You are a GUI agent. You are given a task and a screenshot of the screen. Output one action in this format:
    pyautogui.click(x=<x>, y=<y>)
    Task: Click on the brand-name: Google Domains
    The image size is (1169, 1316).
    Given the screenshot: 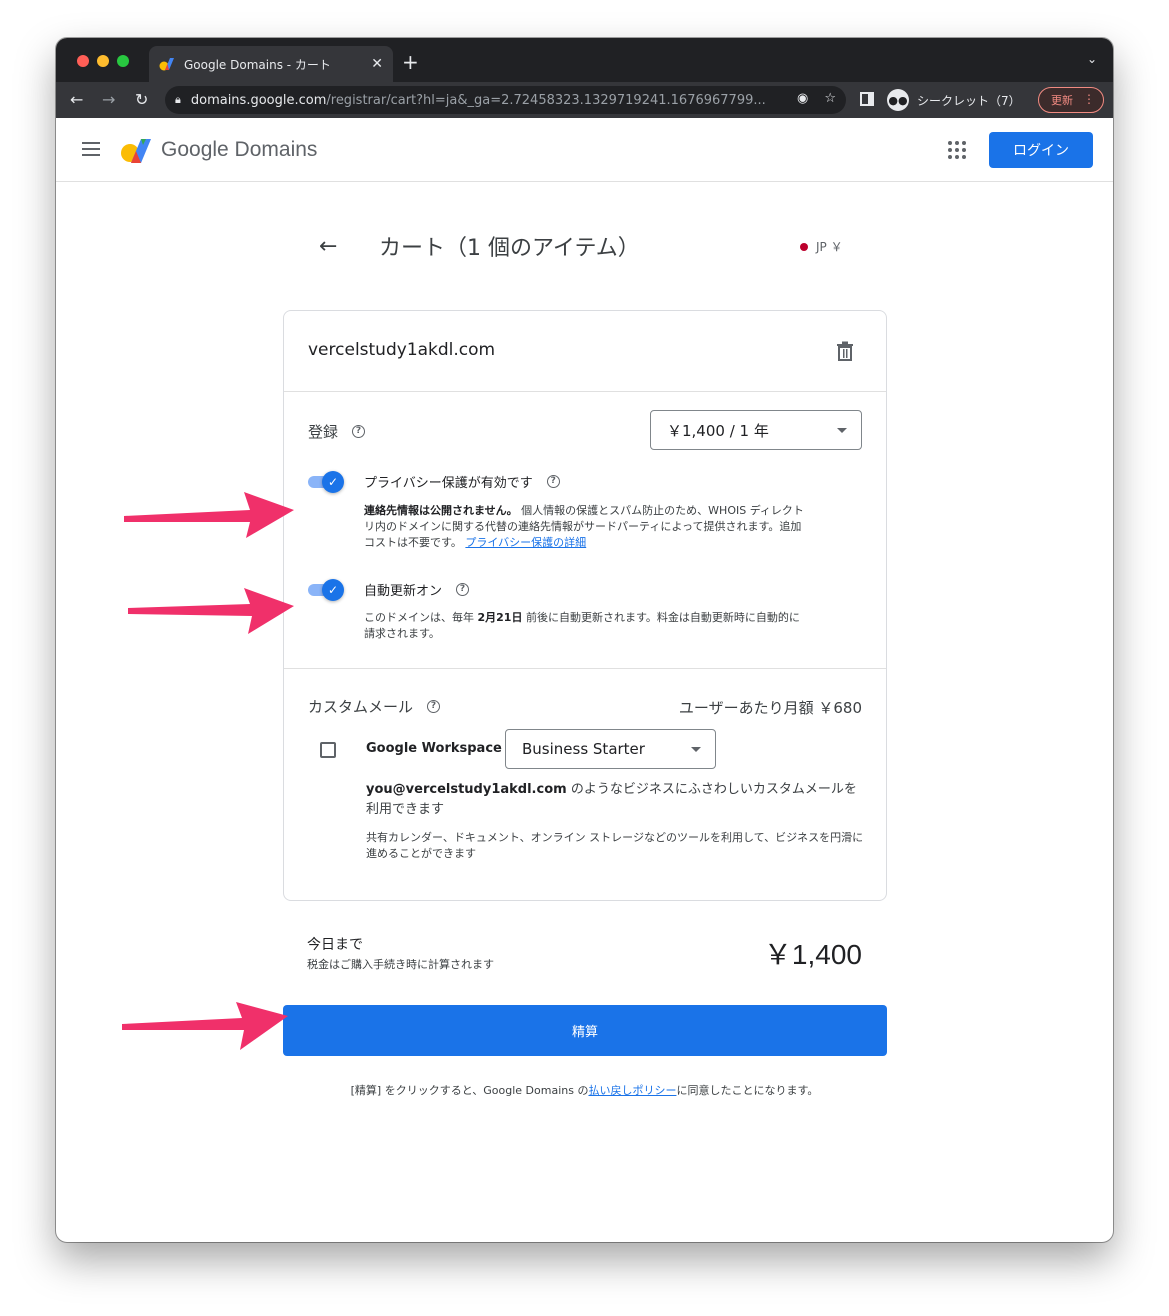 What is the action you would take?
    pyautogui.click(x=239, y=149)
    